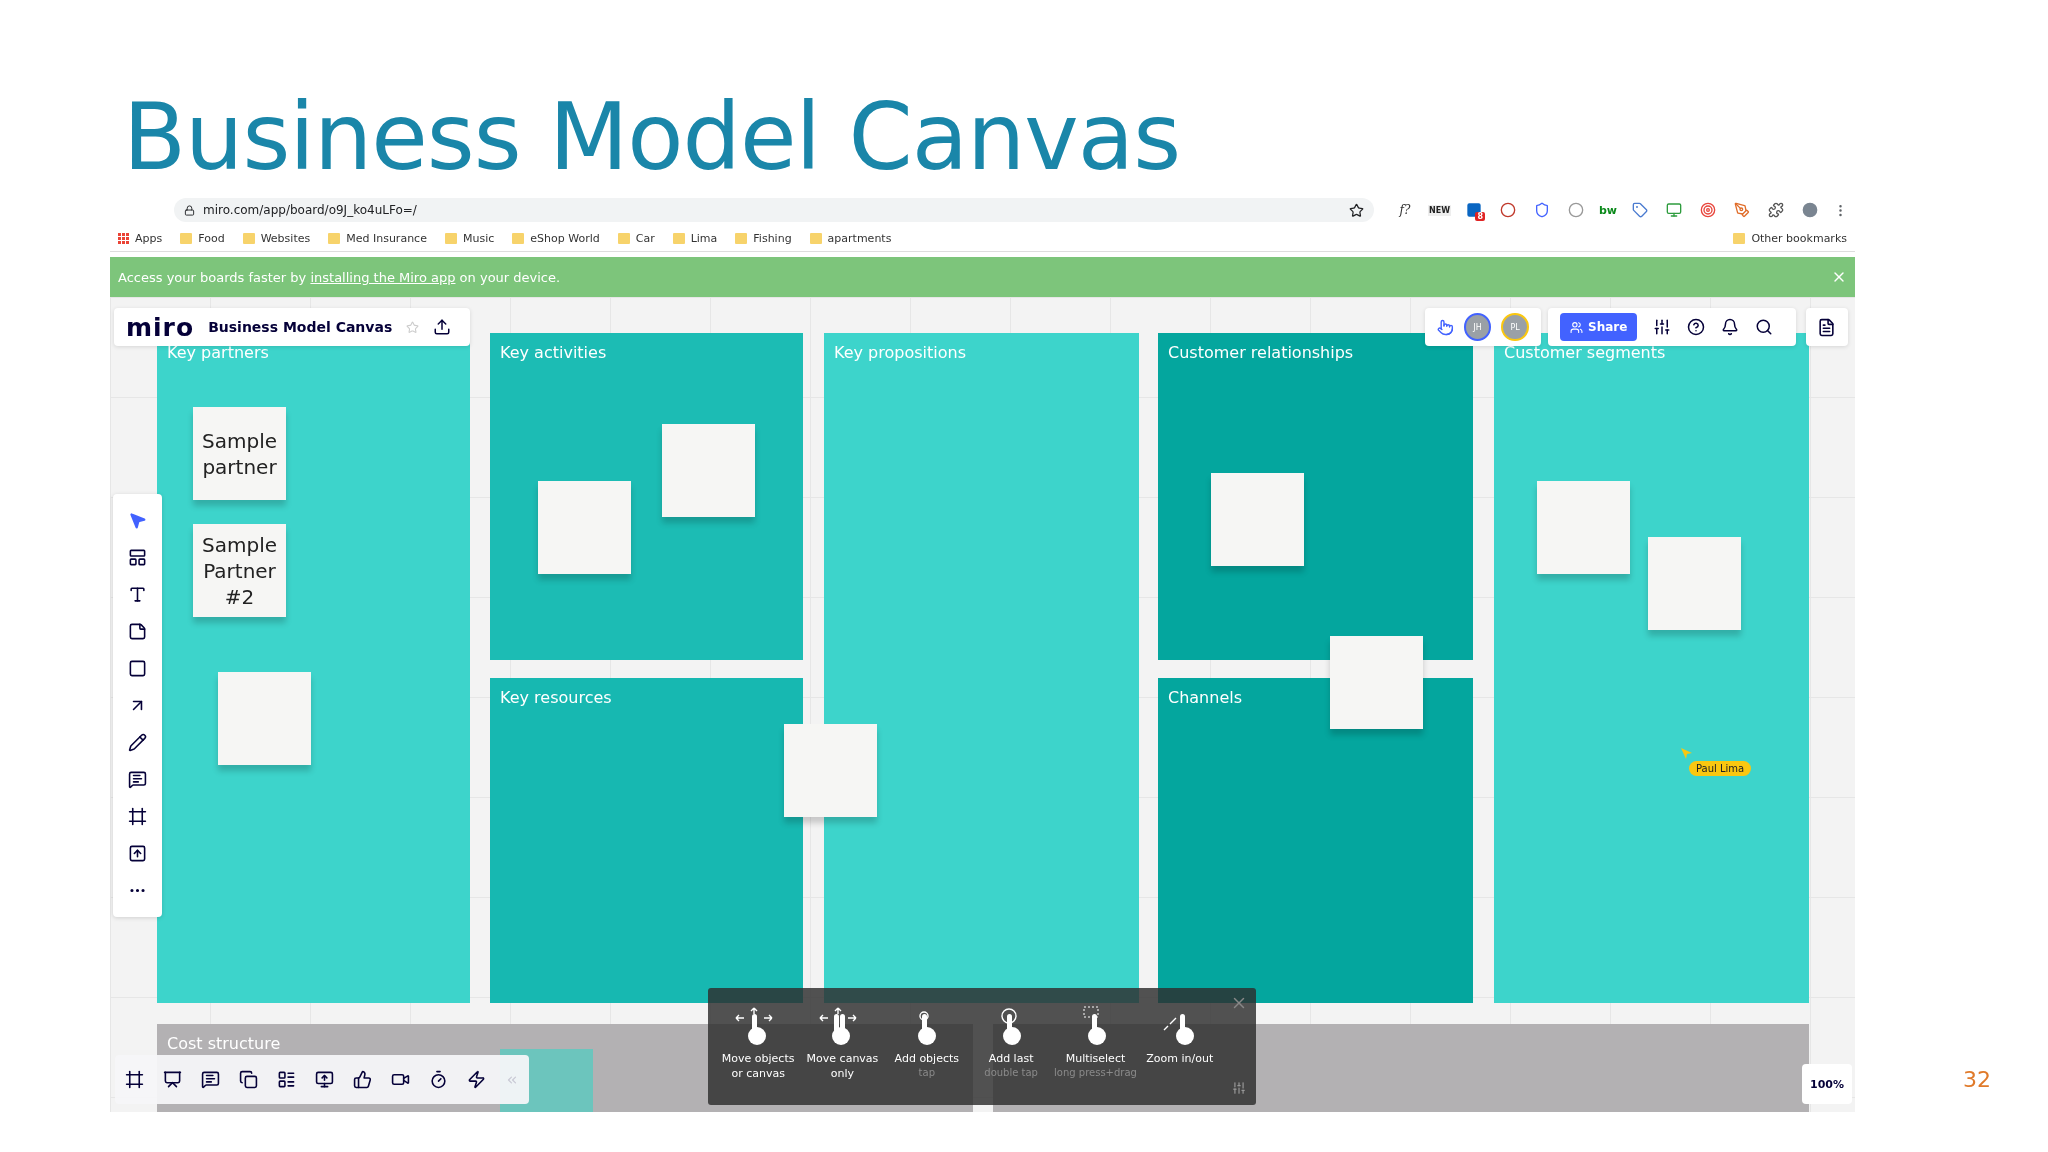  I want to click on bookmark: Car, so click(636, 238).